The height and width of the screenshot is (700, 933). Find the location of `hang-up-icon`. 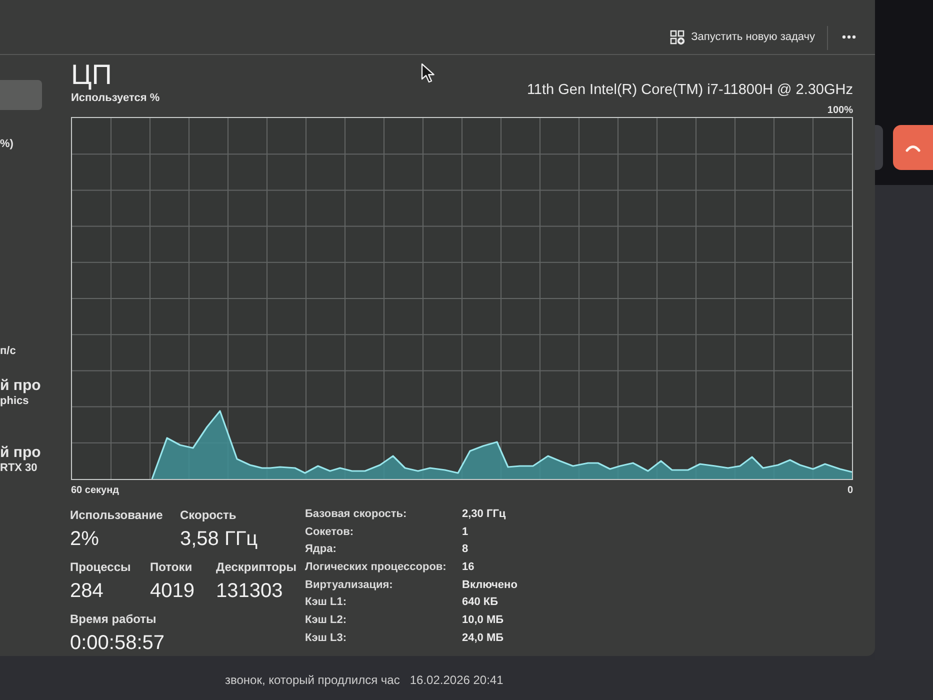

hang-up-icon is located at coordinates (913, 148).